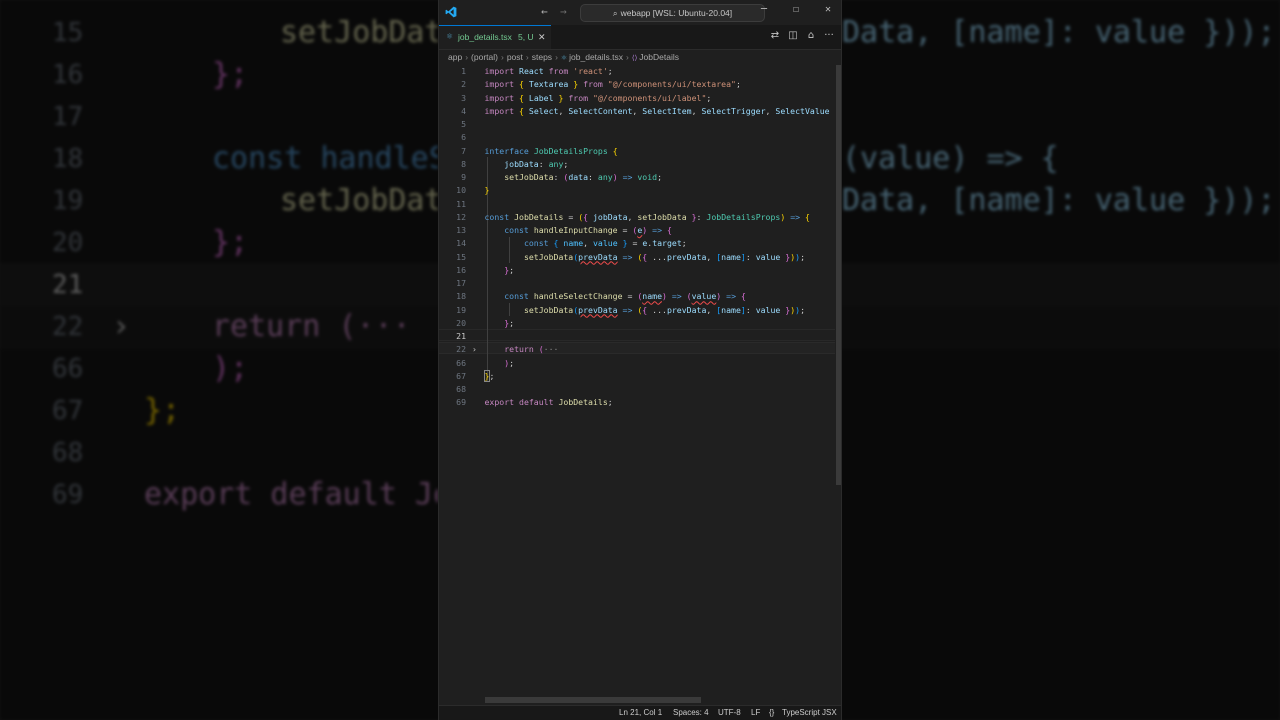  Describe the element at coordinates (461, 256) in the screenshot. I see `line-number: 15` at that location.